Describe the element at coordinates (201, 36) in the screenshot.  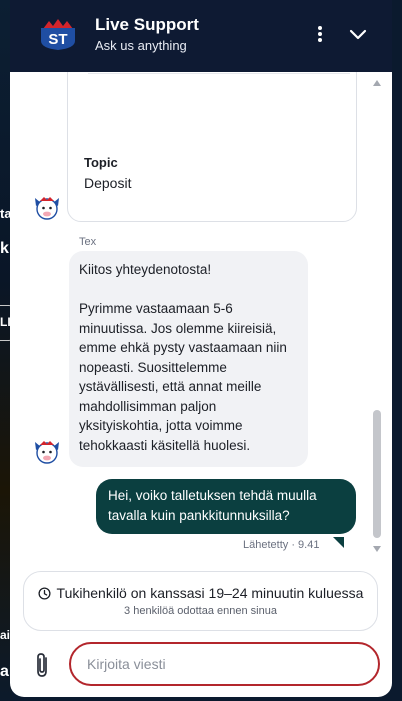
I see `chat-header: ST Live Support Ask us anything` at that location.